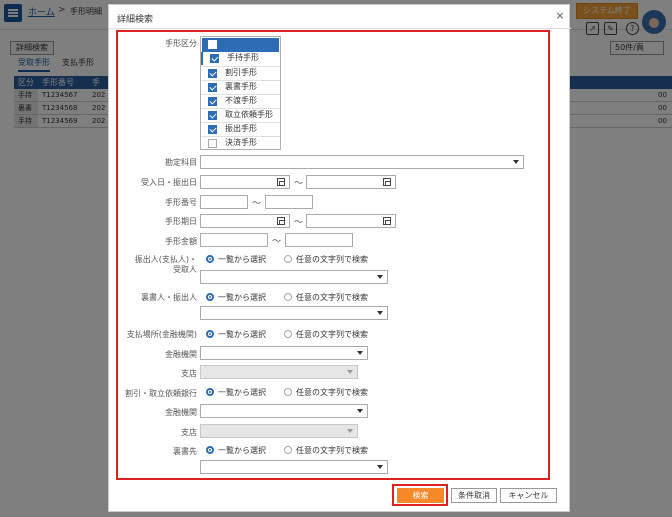  I want to click on kijitsu-to-input, so click(351, 221).